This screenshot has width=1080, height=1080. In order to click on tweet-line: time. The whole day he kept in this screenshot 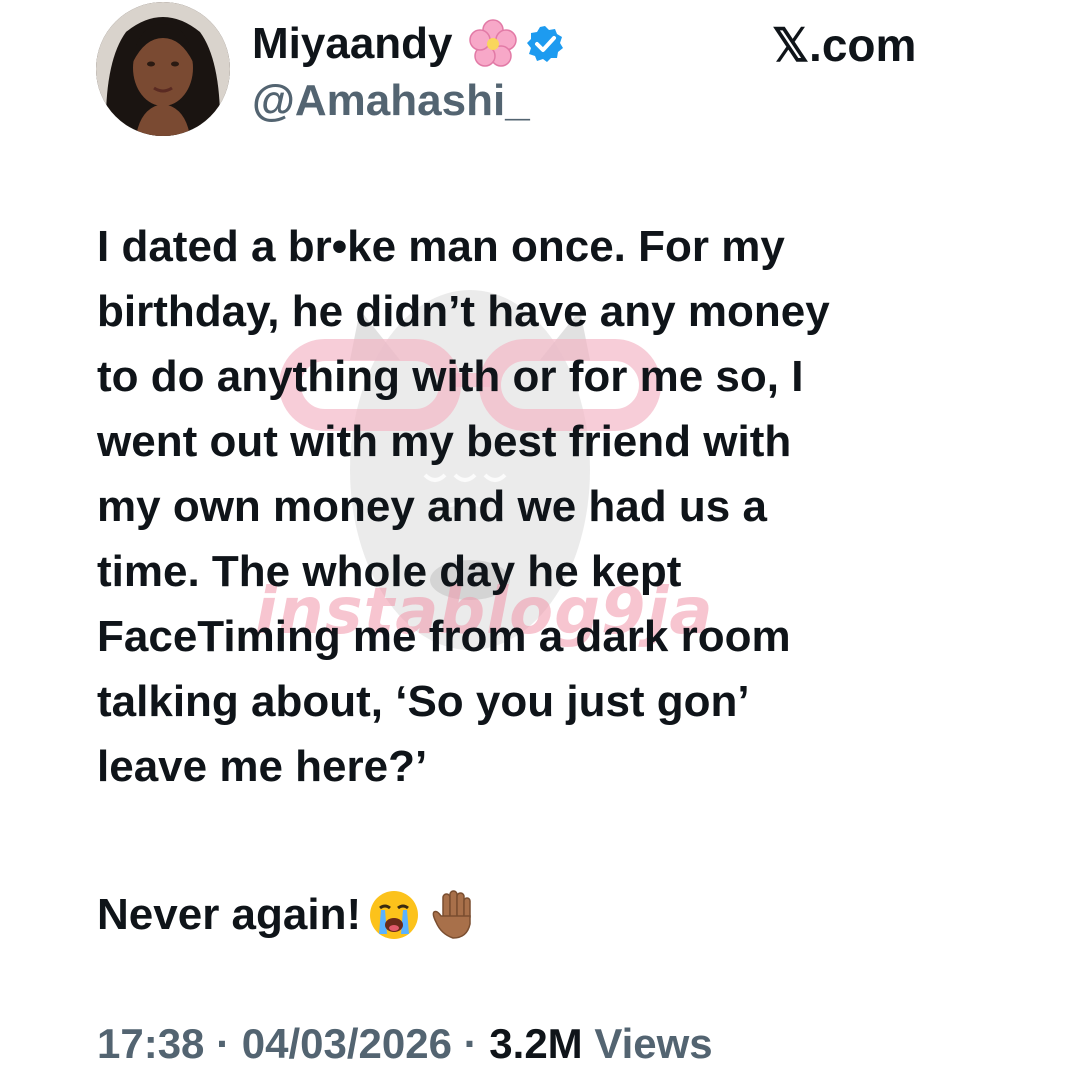, I will do `click(389, 571)`.